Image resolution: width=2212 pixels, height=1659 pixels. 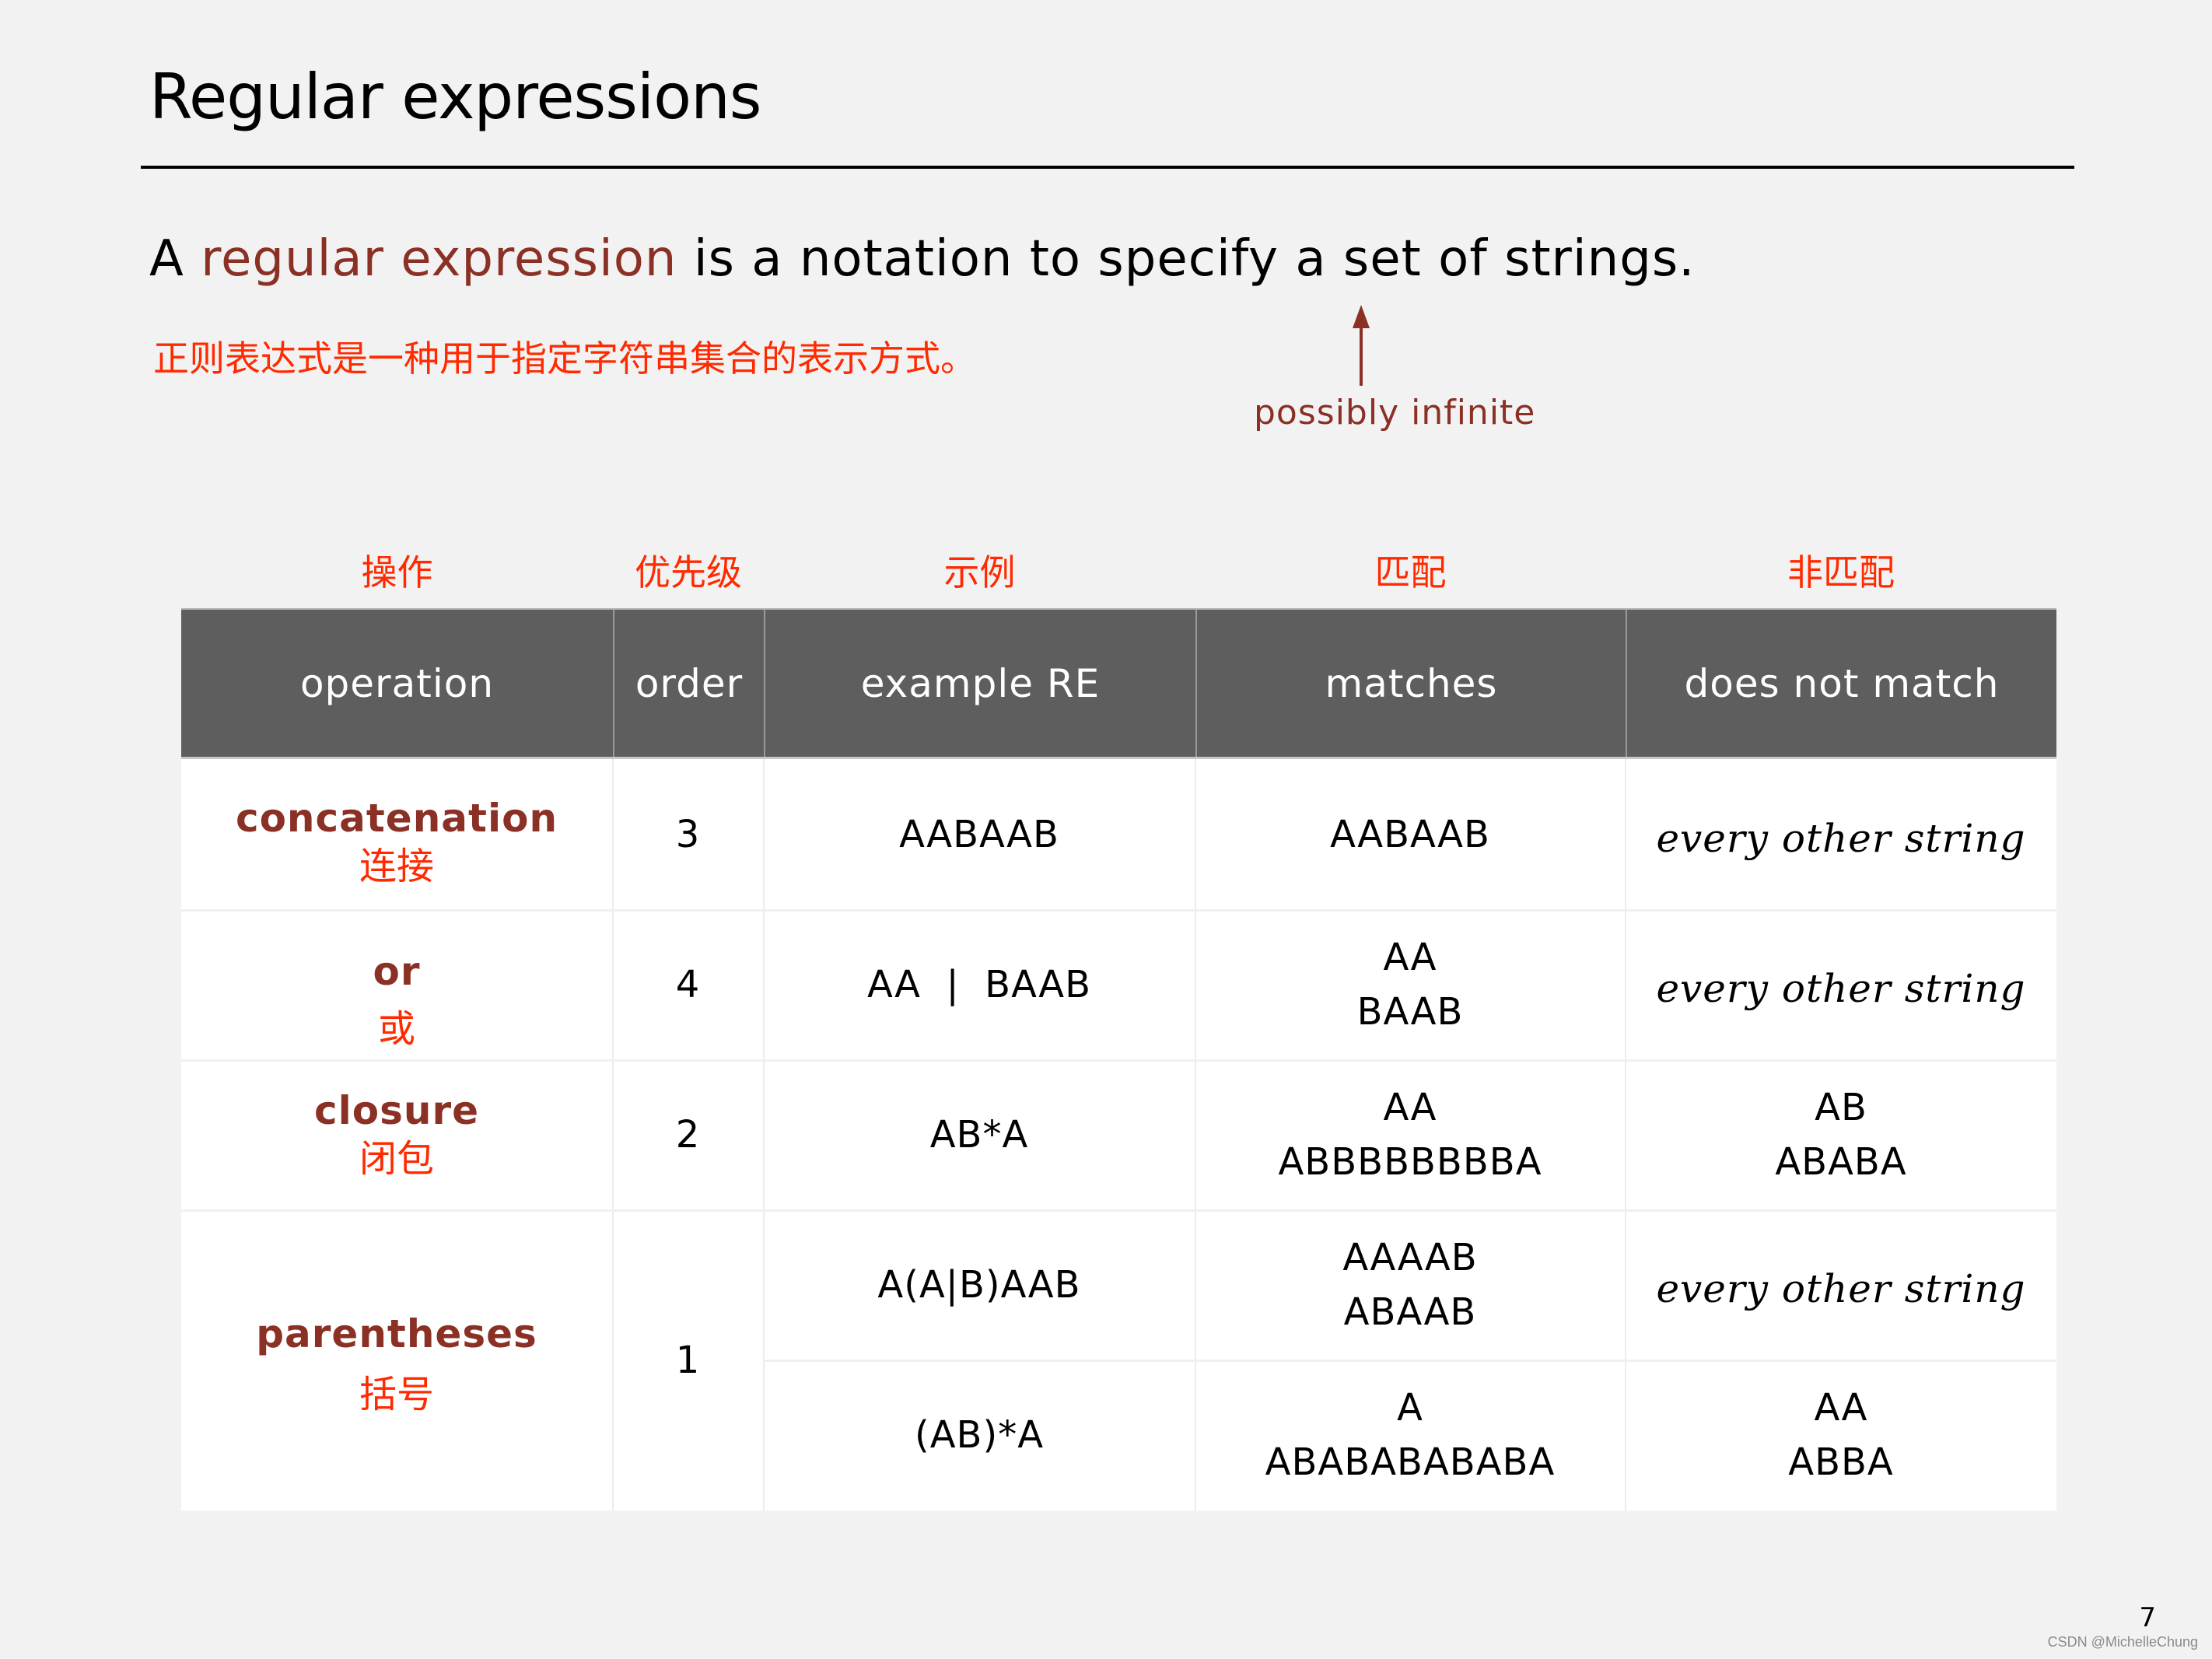 What do you see at coordinates (455, 97) in the screenshot?
I see `slide-title: Regular expressions` at bounding box center [455, 97].